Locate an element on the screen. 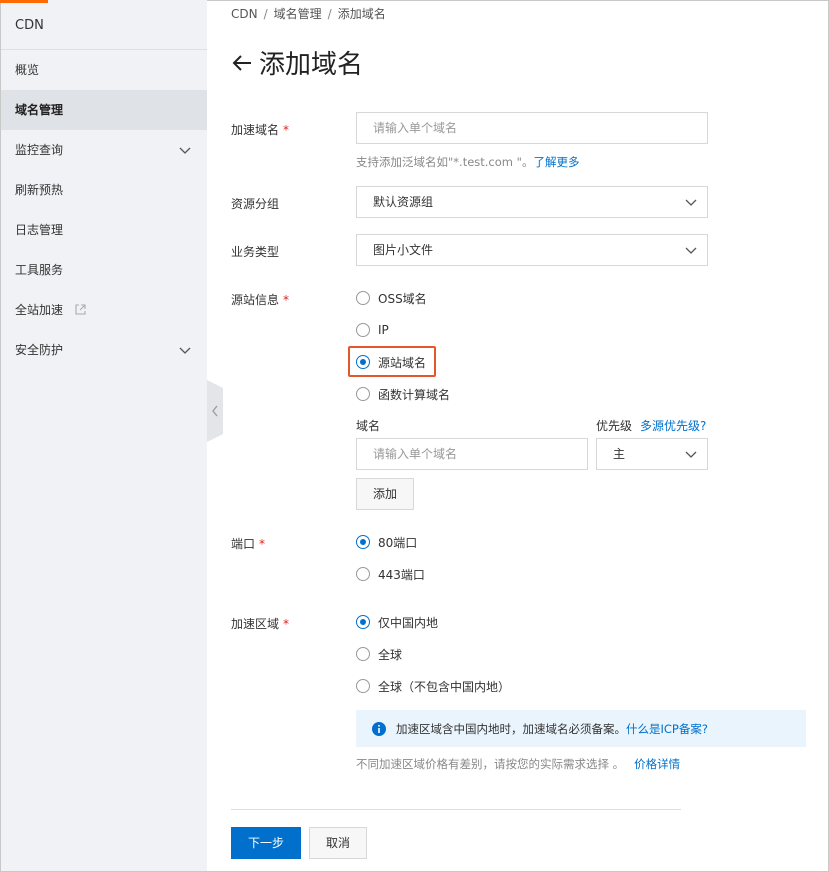  resource-group-label: 资源分组 is located at coordinates (255, 204).